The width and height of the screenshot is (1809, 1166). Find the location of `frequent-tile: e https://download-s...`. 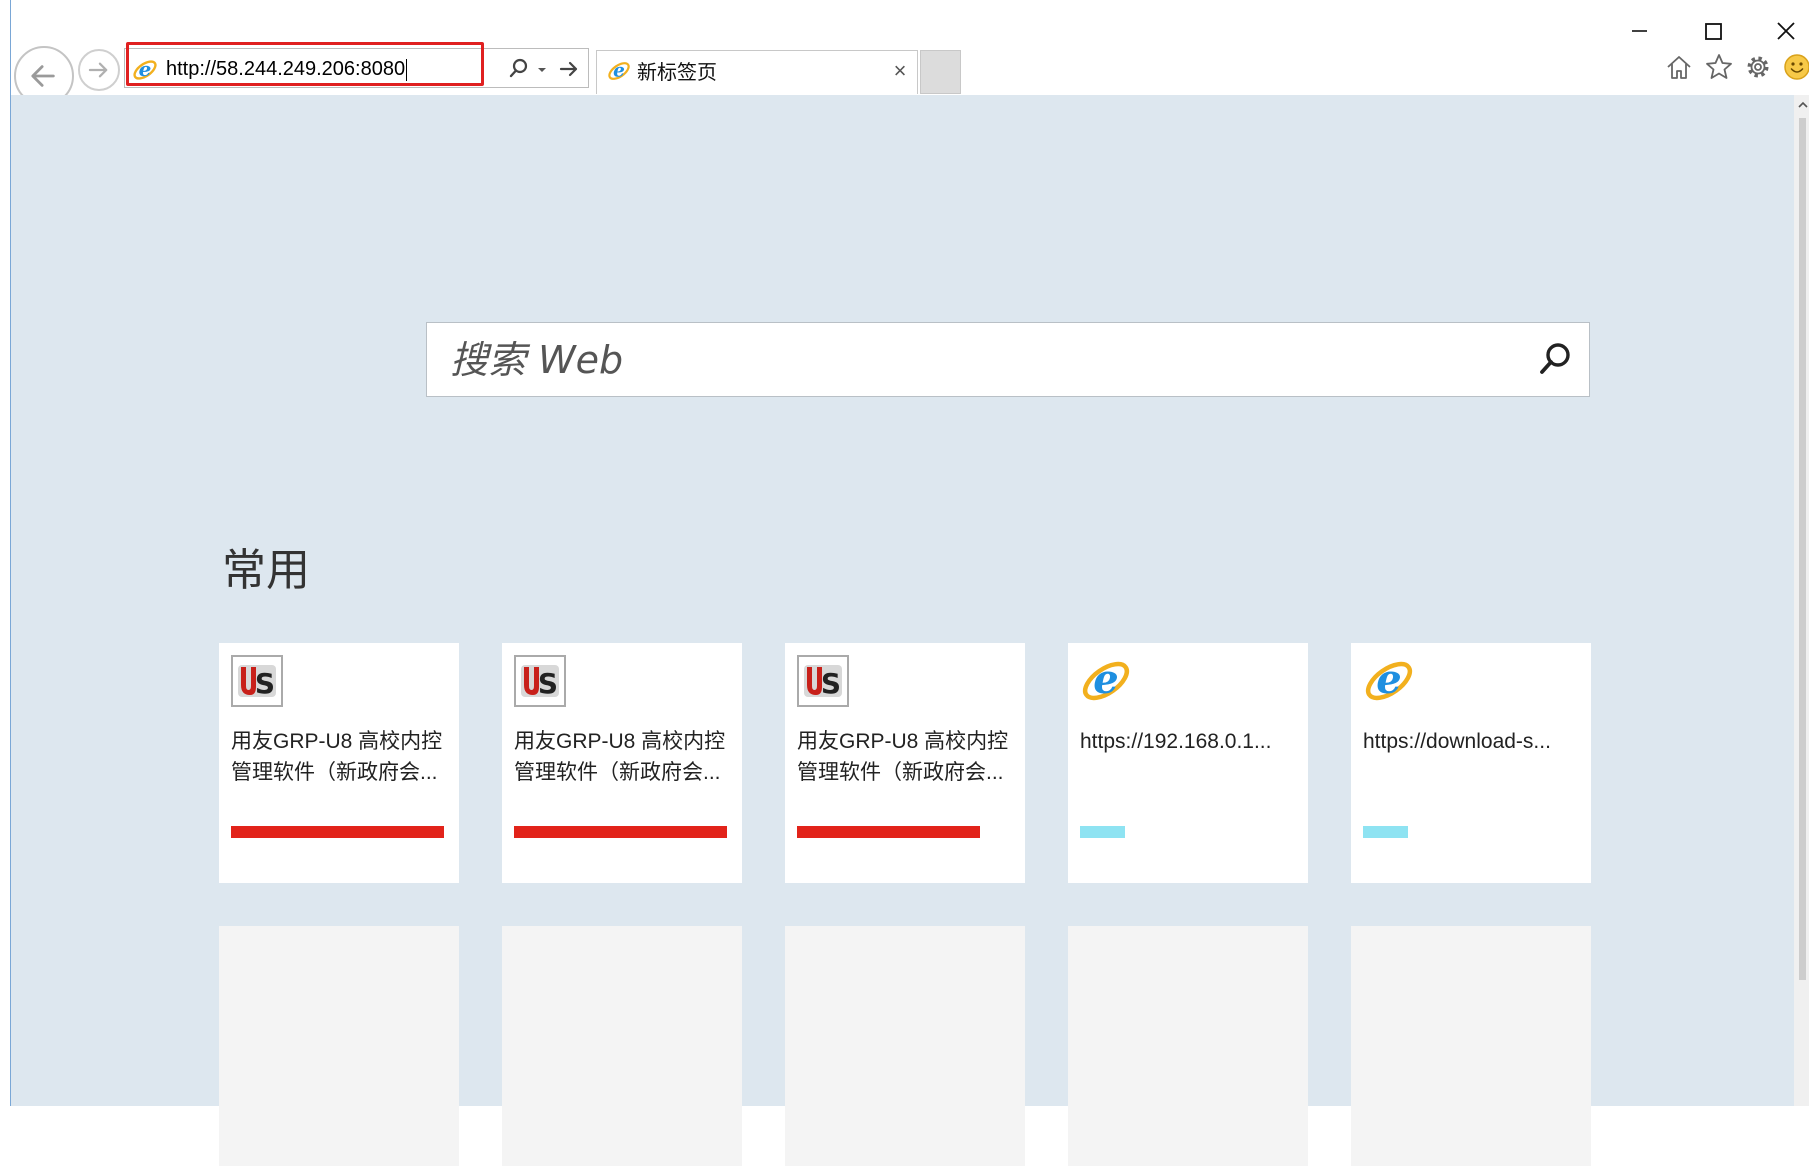

frequent-tile: e https://download-s... is located at coordinates (1471, 763).